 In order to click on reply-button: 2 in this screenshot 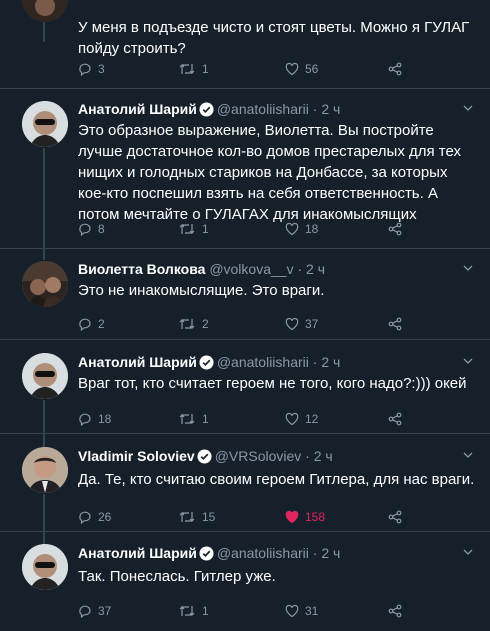, I will do `click(91, 324)`.